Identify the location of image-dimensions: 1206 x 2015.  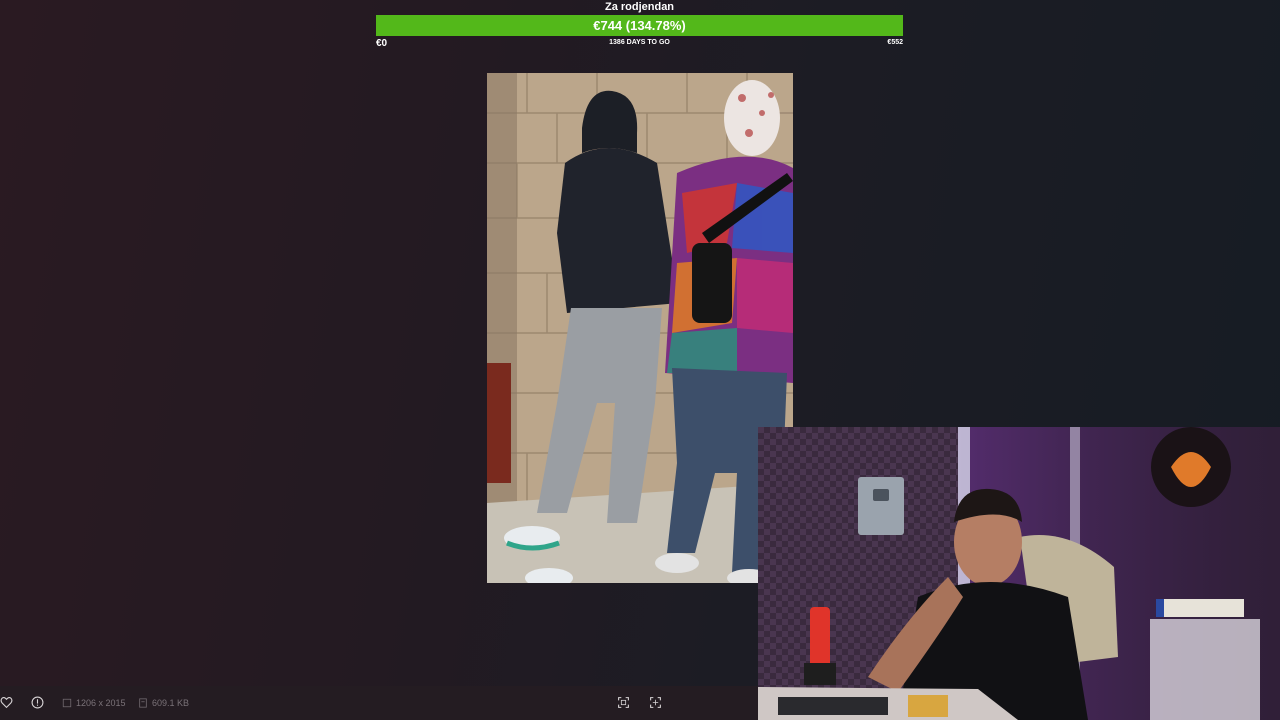
(94, 703).